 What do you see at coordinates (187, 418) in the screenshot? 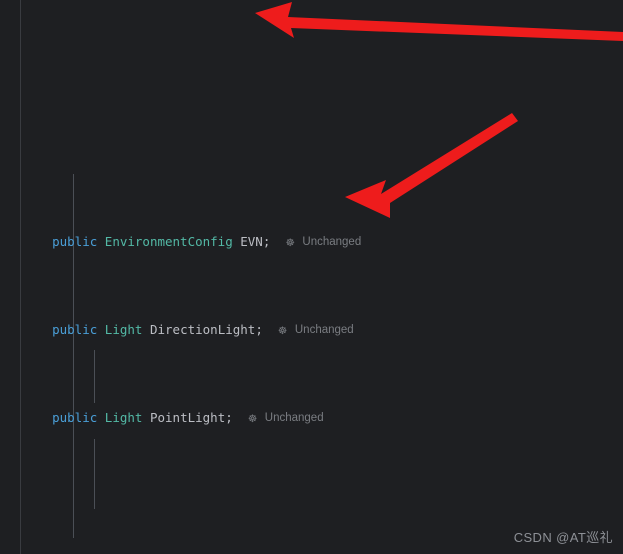
I see `identifier-token: PointLight;` at bounding box center [187, 418].